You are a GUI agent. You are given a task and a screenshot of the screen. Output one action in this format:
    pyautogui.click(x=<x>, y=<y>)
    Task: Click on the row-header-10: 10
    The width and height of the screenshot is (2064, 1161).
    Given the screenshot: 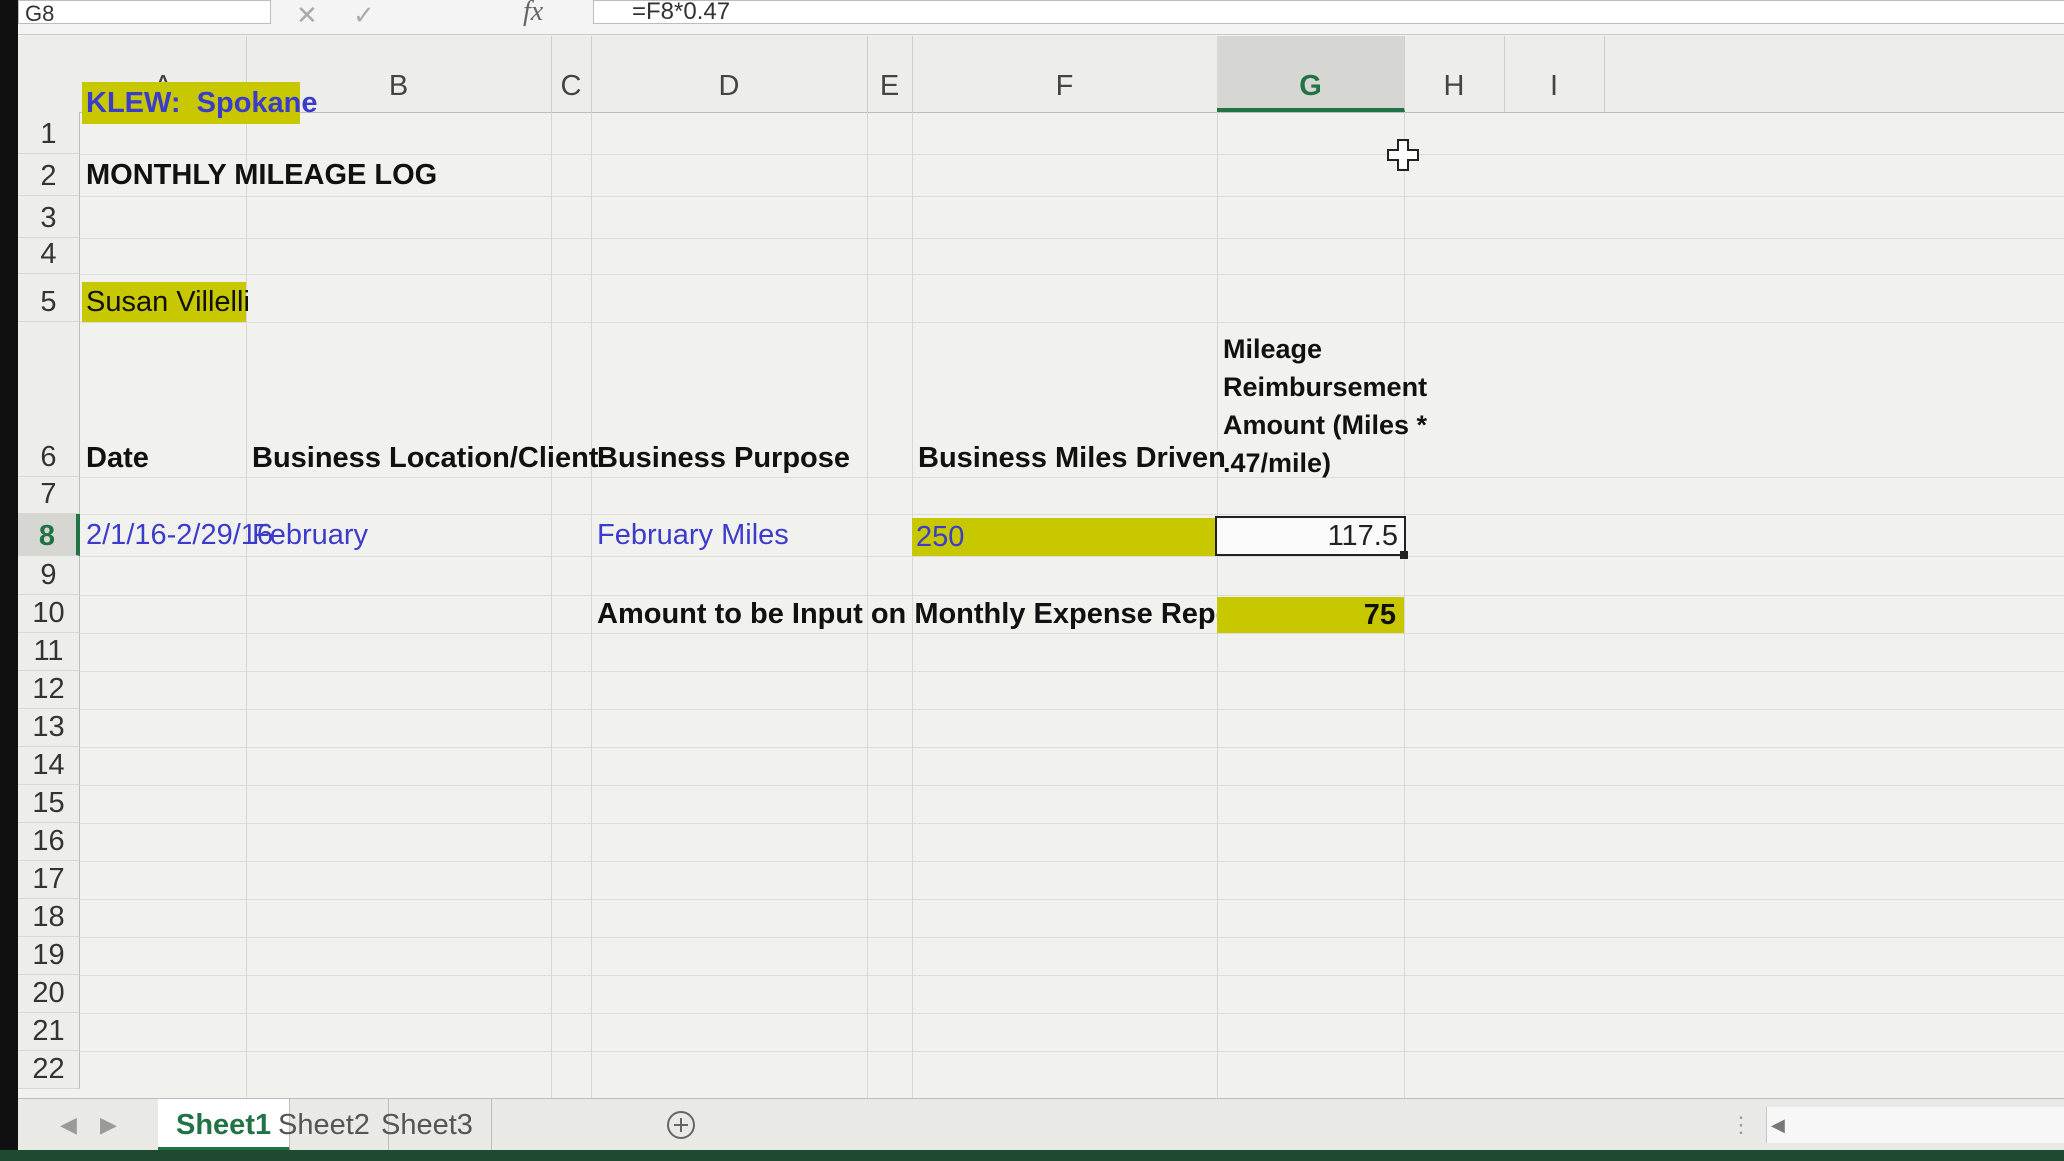 What is the action you would take?
    pyautogui.click(x=49, y=614)
    